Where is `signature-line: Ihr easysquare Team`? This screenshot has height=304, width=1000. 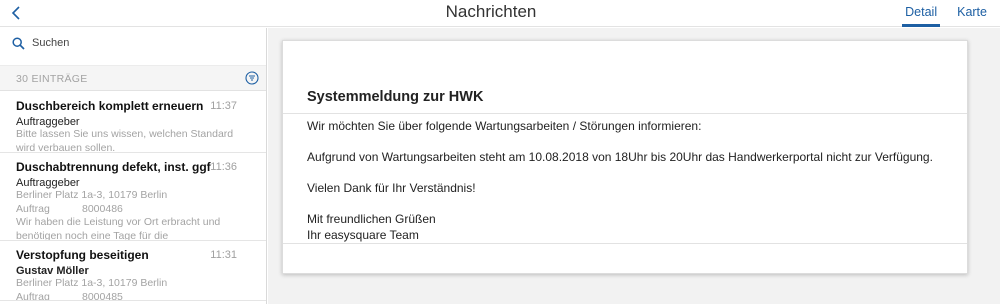
signature-line: Ihr easysquare Team is located at coordinates (363, 235).